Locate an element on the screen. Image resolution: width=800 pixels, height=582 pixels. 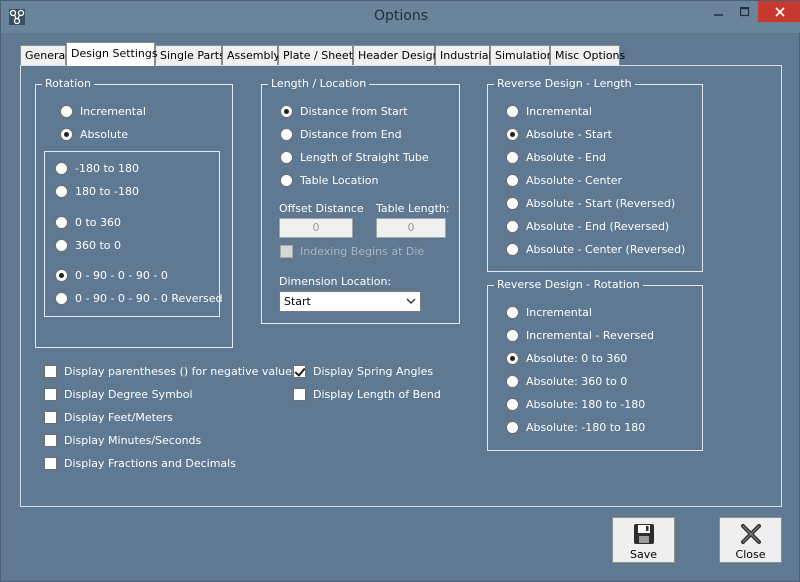
reverse-length-absolute-start-reversed-option: Absolute - Start (Reversed) is located at coordinates (590, 203).